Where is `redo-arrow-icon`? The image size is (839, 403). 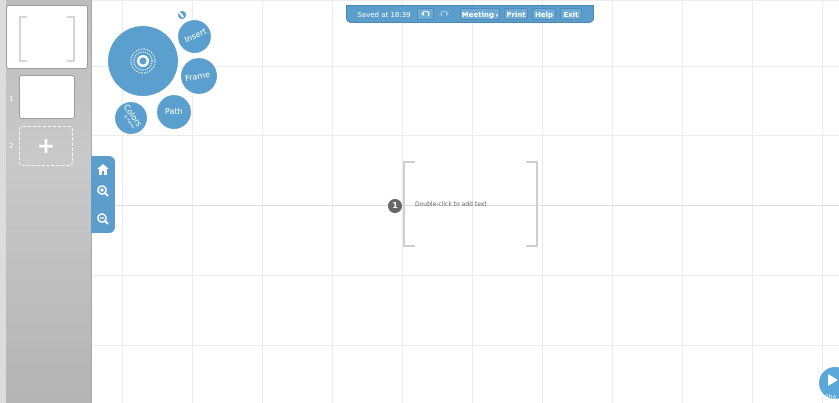 redo-arrow-icon is located at coordinates (444, 14).